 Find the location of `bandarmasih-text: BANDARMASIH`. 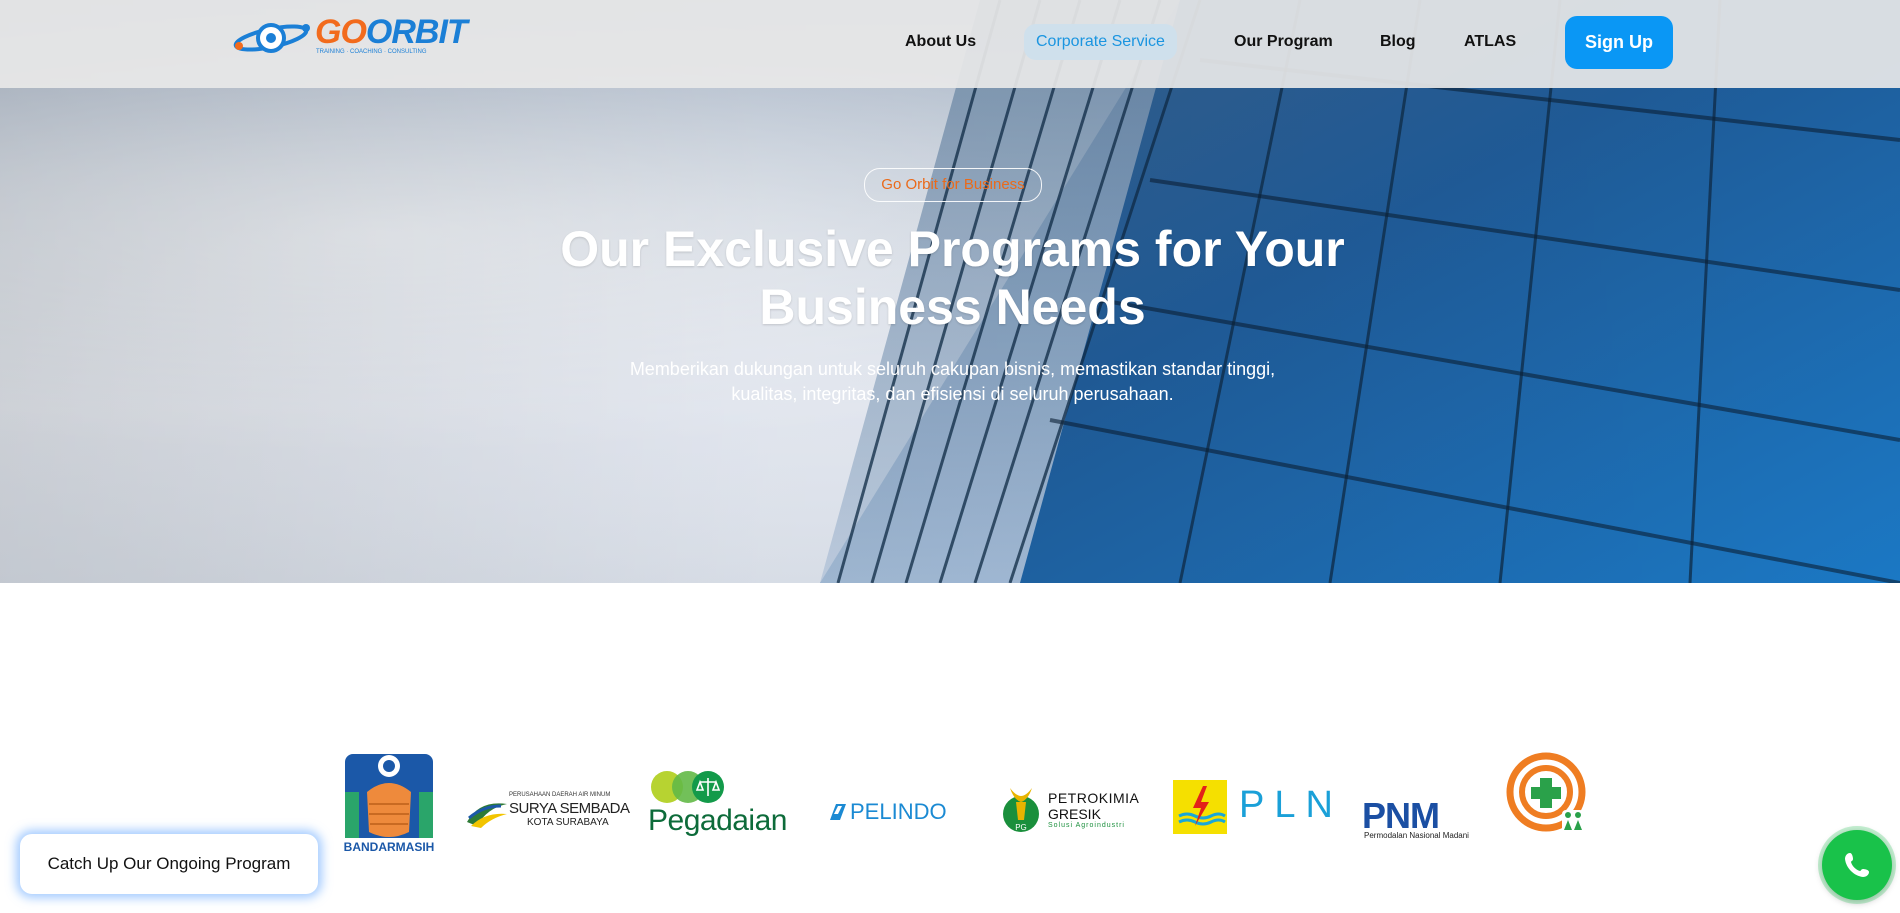

bandarmasih-text: BANDARMASIH is located at coordinates (389, 847).